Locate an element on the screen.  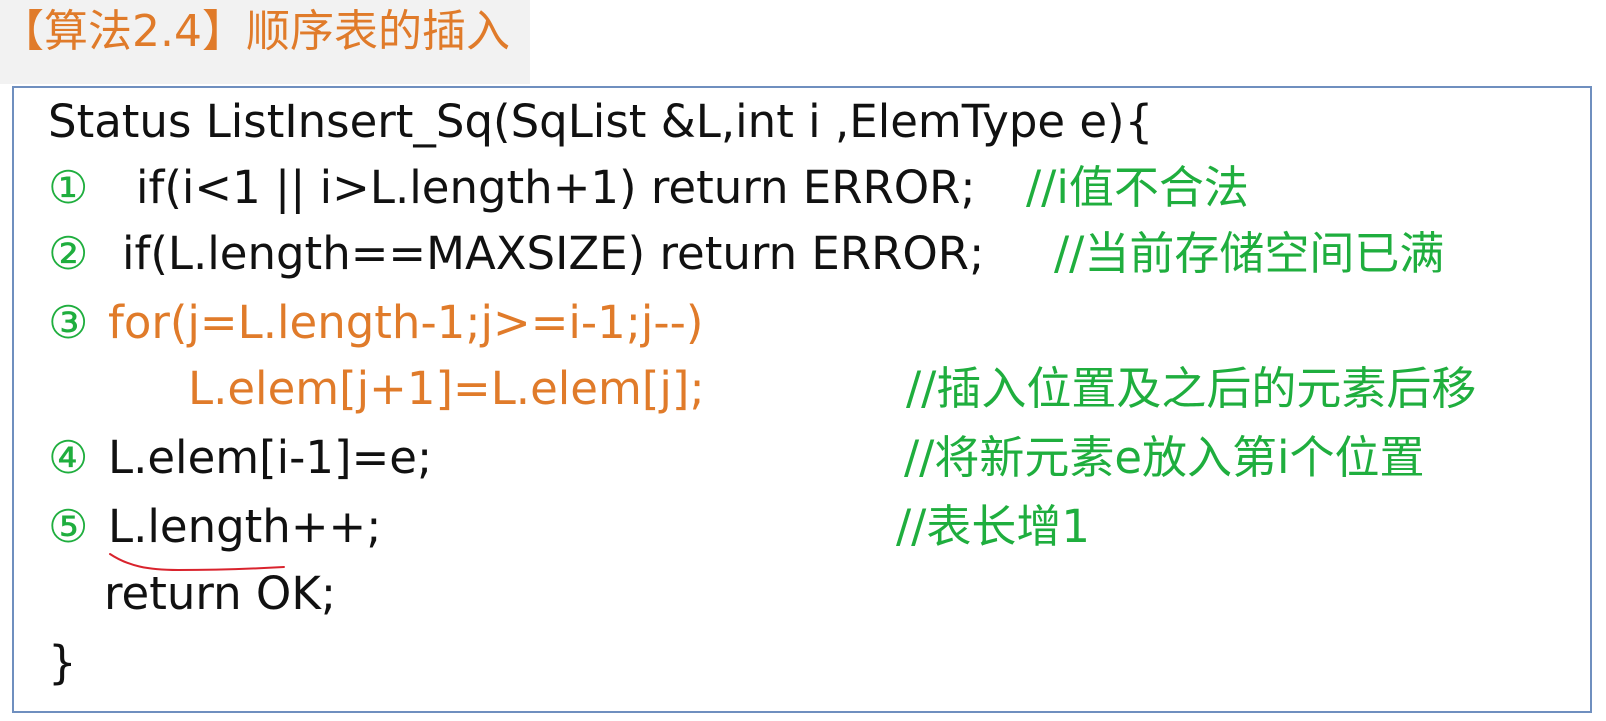
step3-comment: //插入位置及之后的元素后移 is located at coordinates (1191, 388).